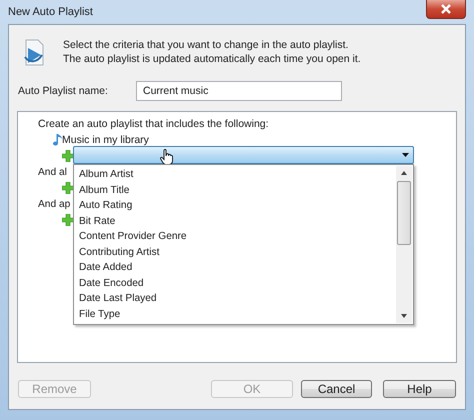 The height and width of the screenshot is (420, 474). What do you see at coordinates (105, 267) in the screenshot?
I see `dropdown-option: Date Added` at bounding box center [105, 267].